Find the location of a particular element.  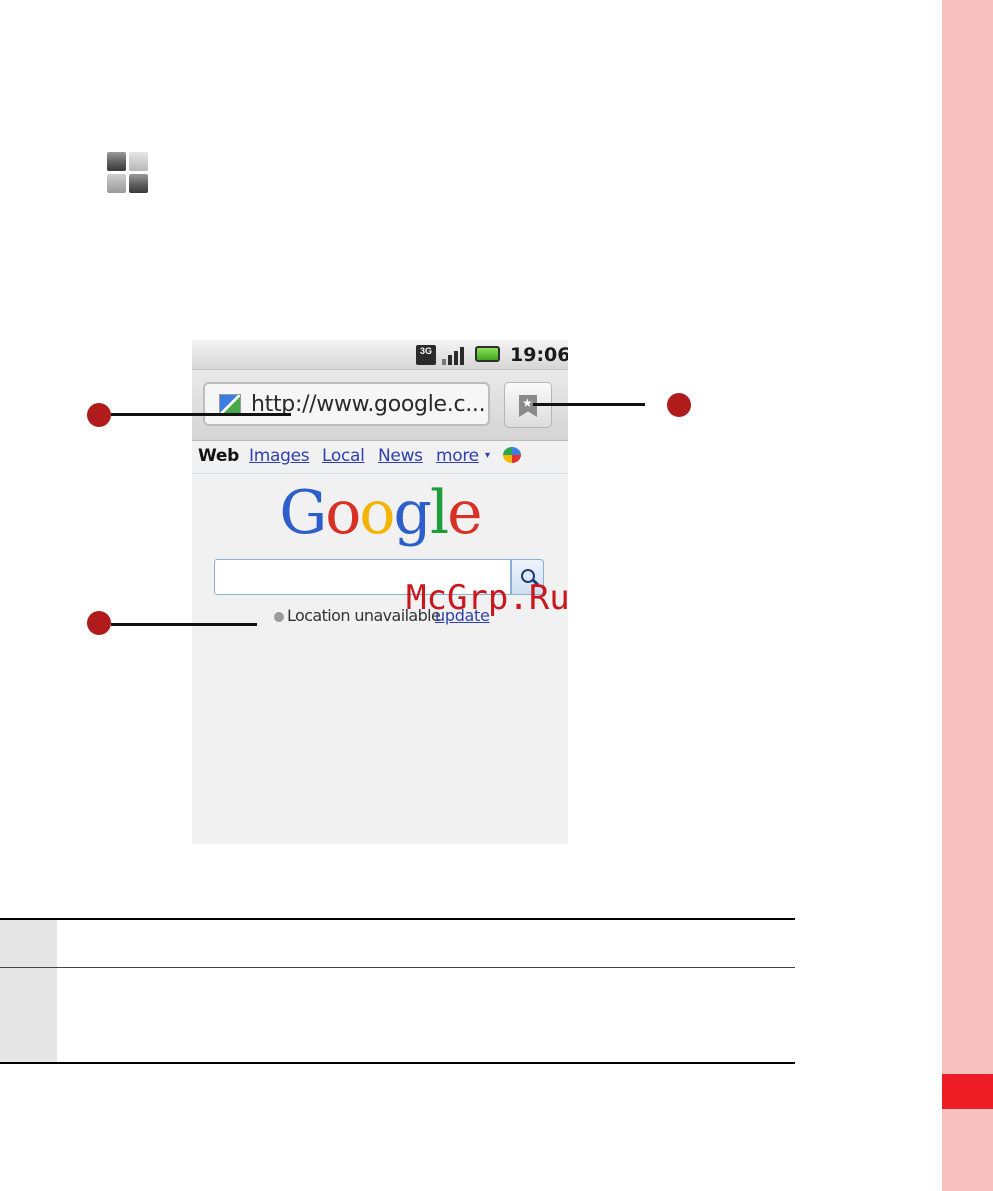

logo-letter: G is located at coordinates (303, 513).